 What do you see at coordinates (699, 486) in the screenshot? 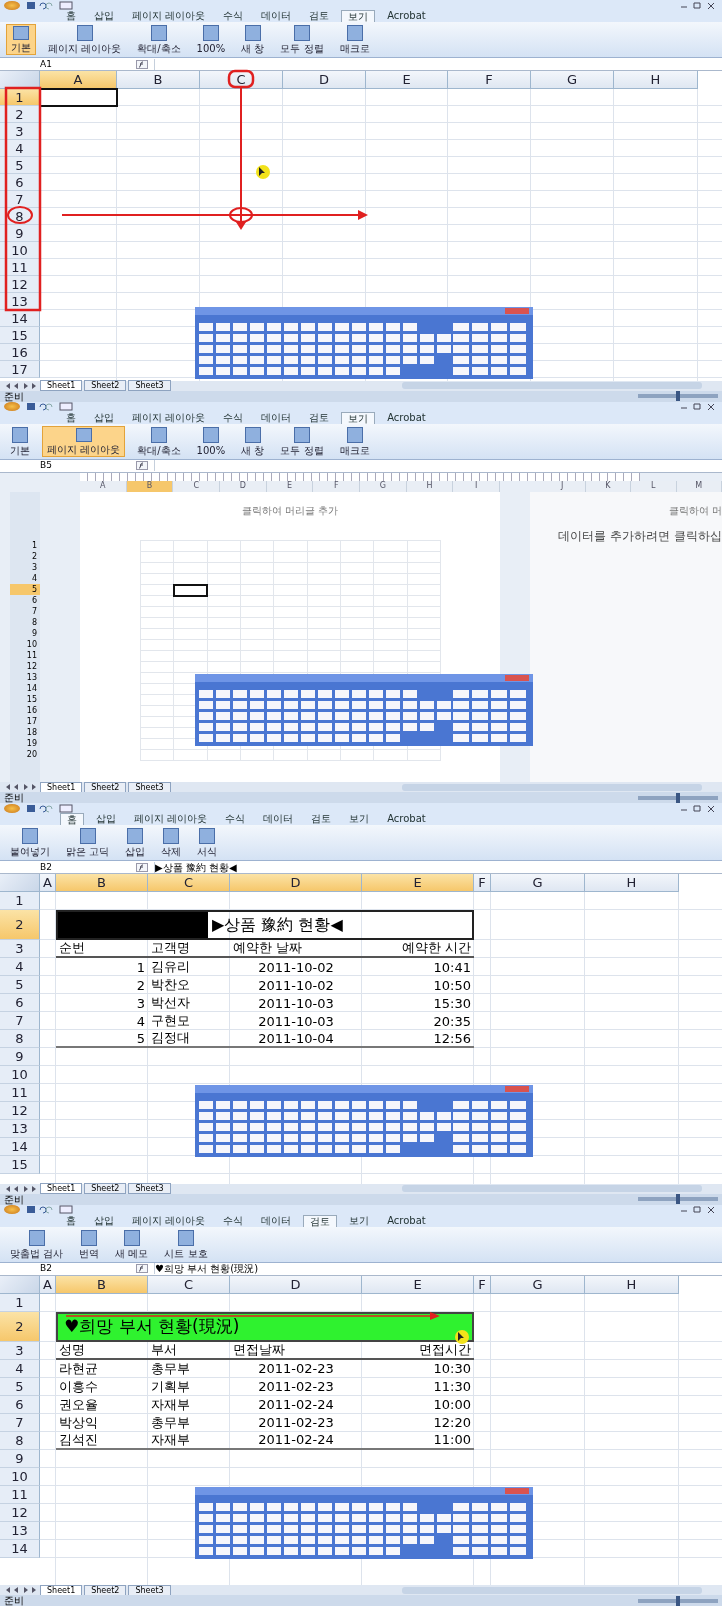
I see `column-header: M` at bounding box center [699, 486].